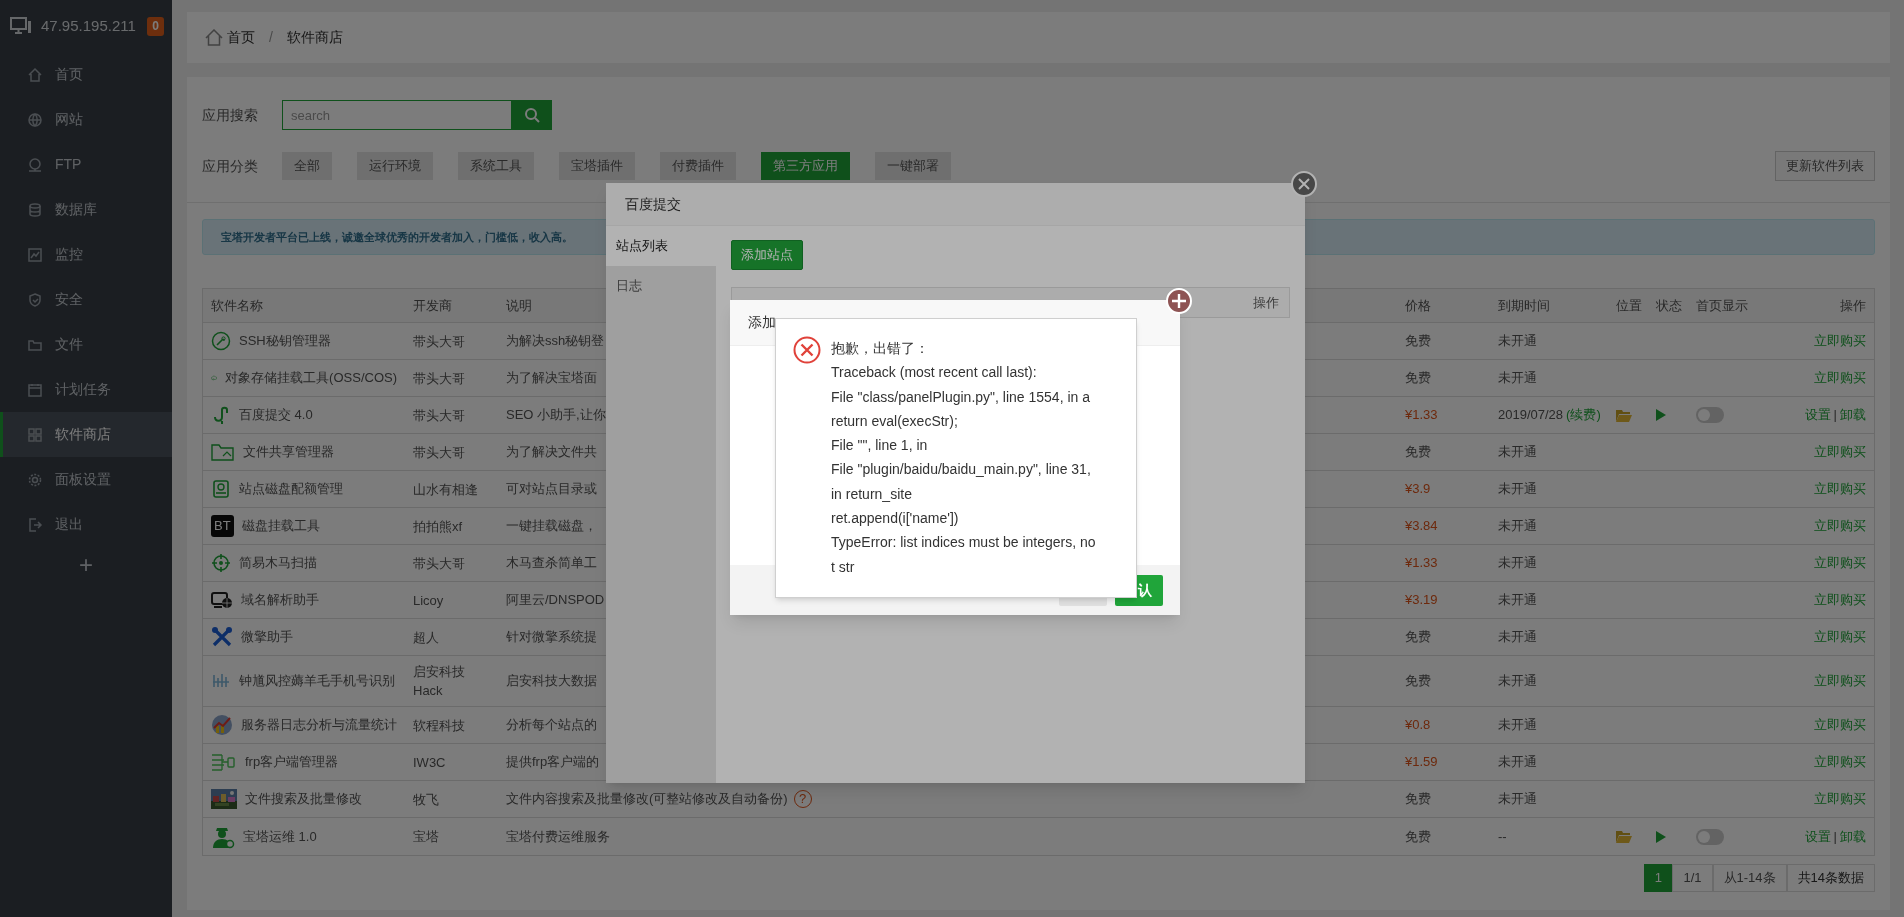  Describe the element at coordinates (86, 74) in the screenshot. I see `sidebar-item: 首页` at that location.